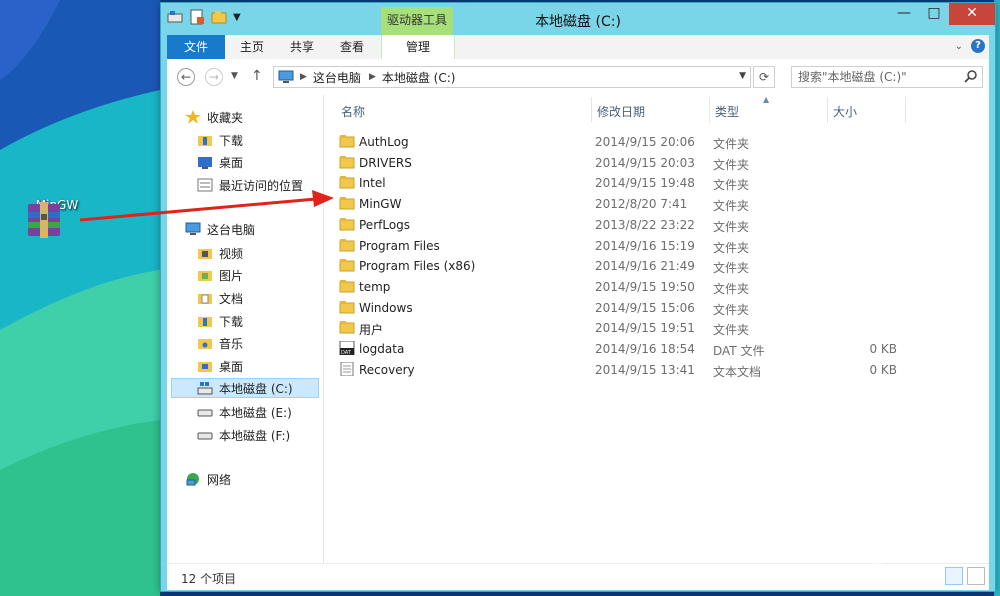  Describe the element at coordinates (854, 549) in the screenshot. I see `watermark-url: jingyan.baidu.com` at that location.